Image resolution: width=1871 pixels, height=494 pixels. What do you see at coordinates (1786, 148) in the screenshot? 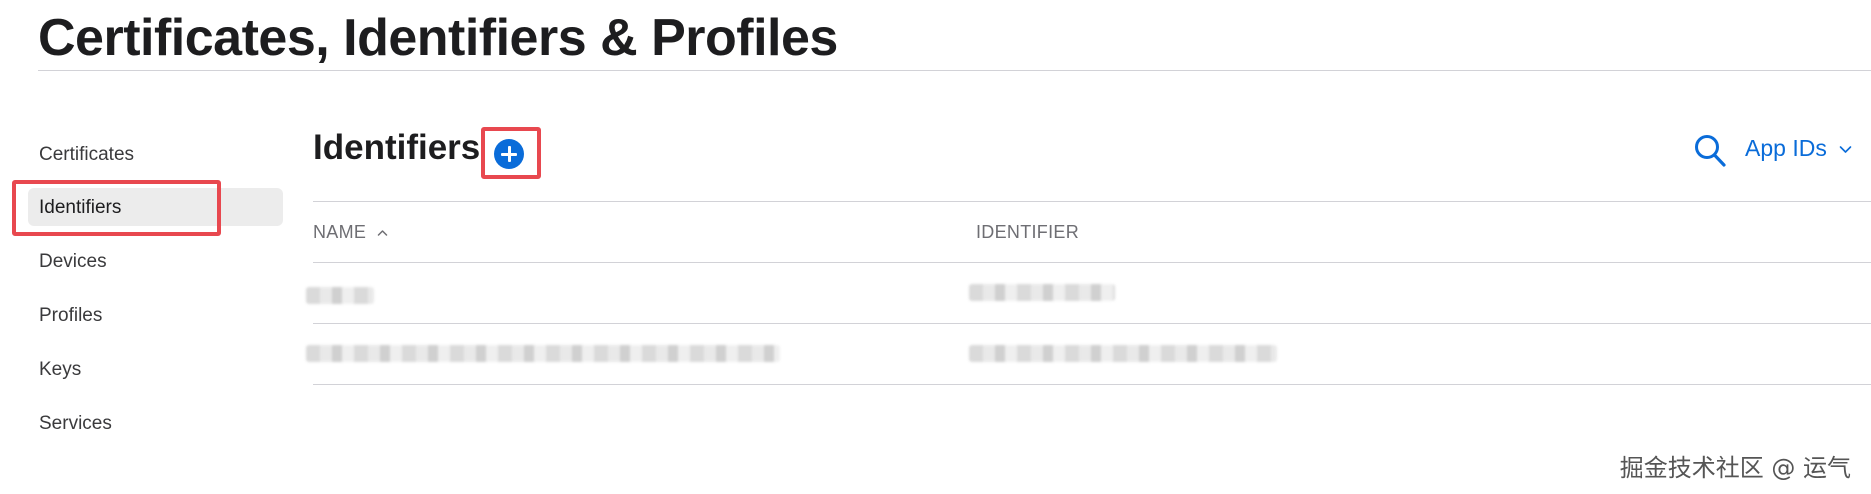
I see `filter-selected-label: App IDs` at bounding box center [1786, 148].